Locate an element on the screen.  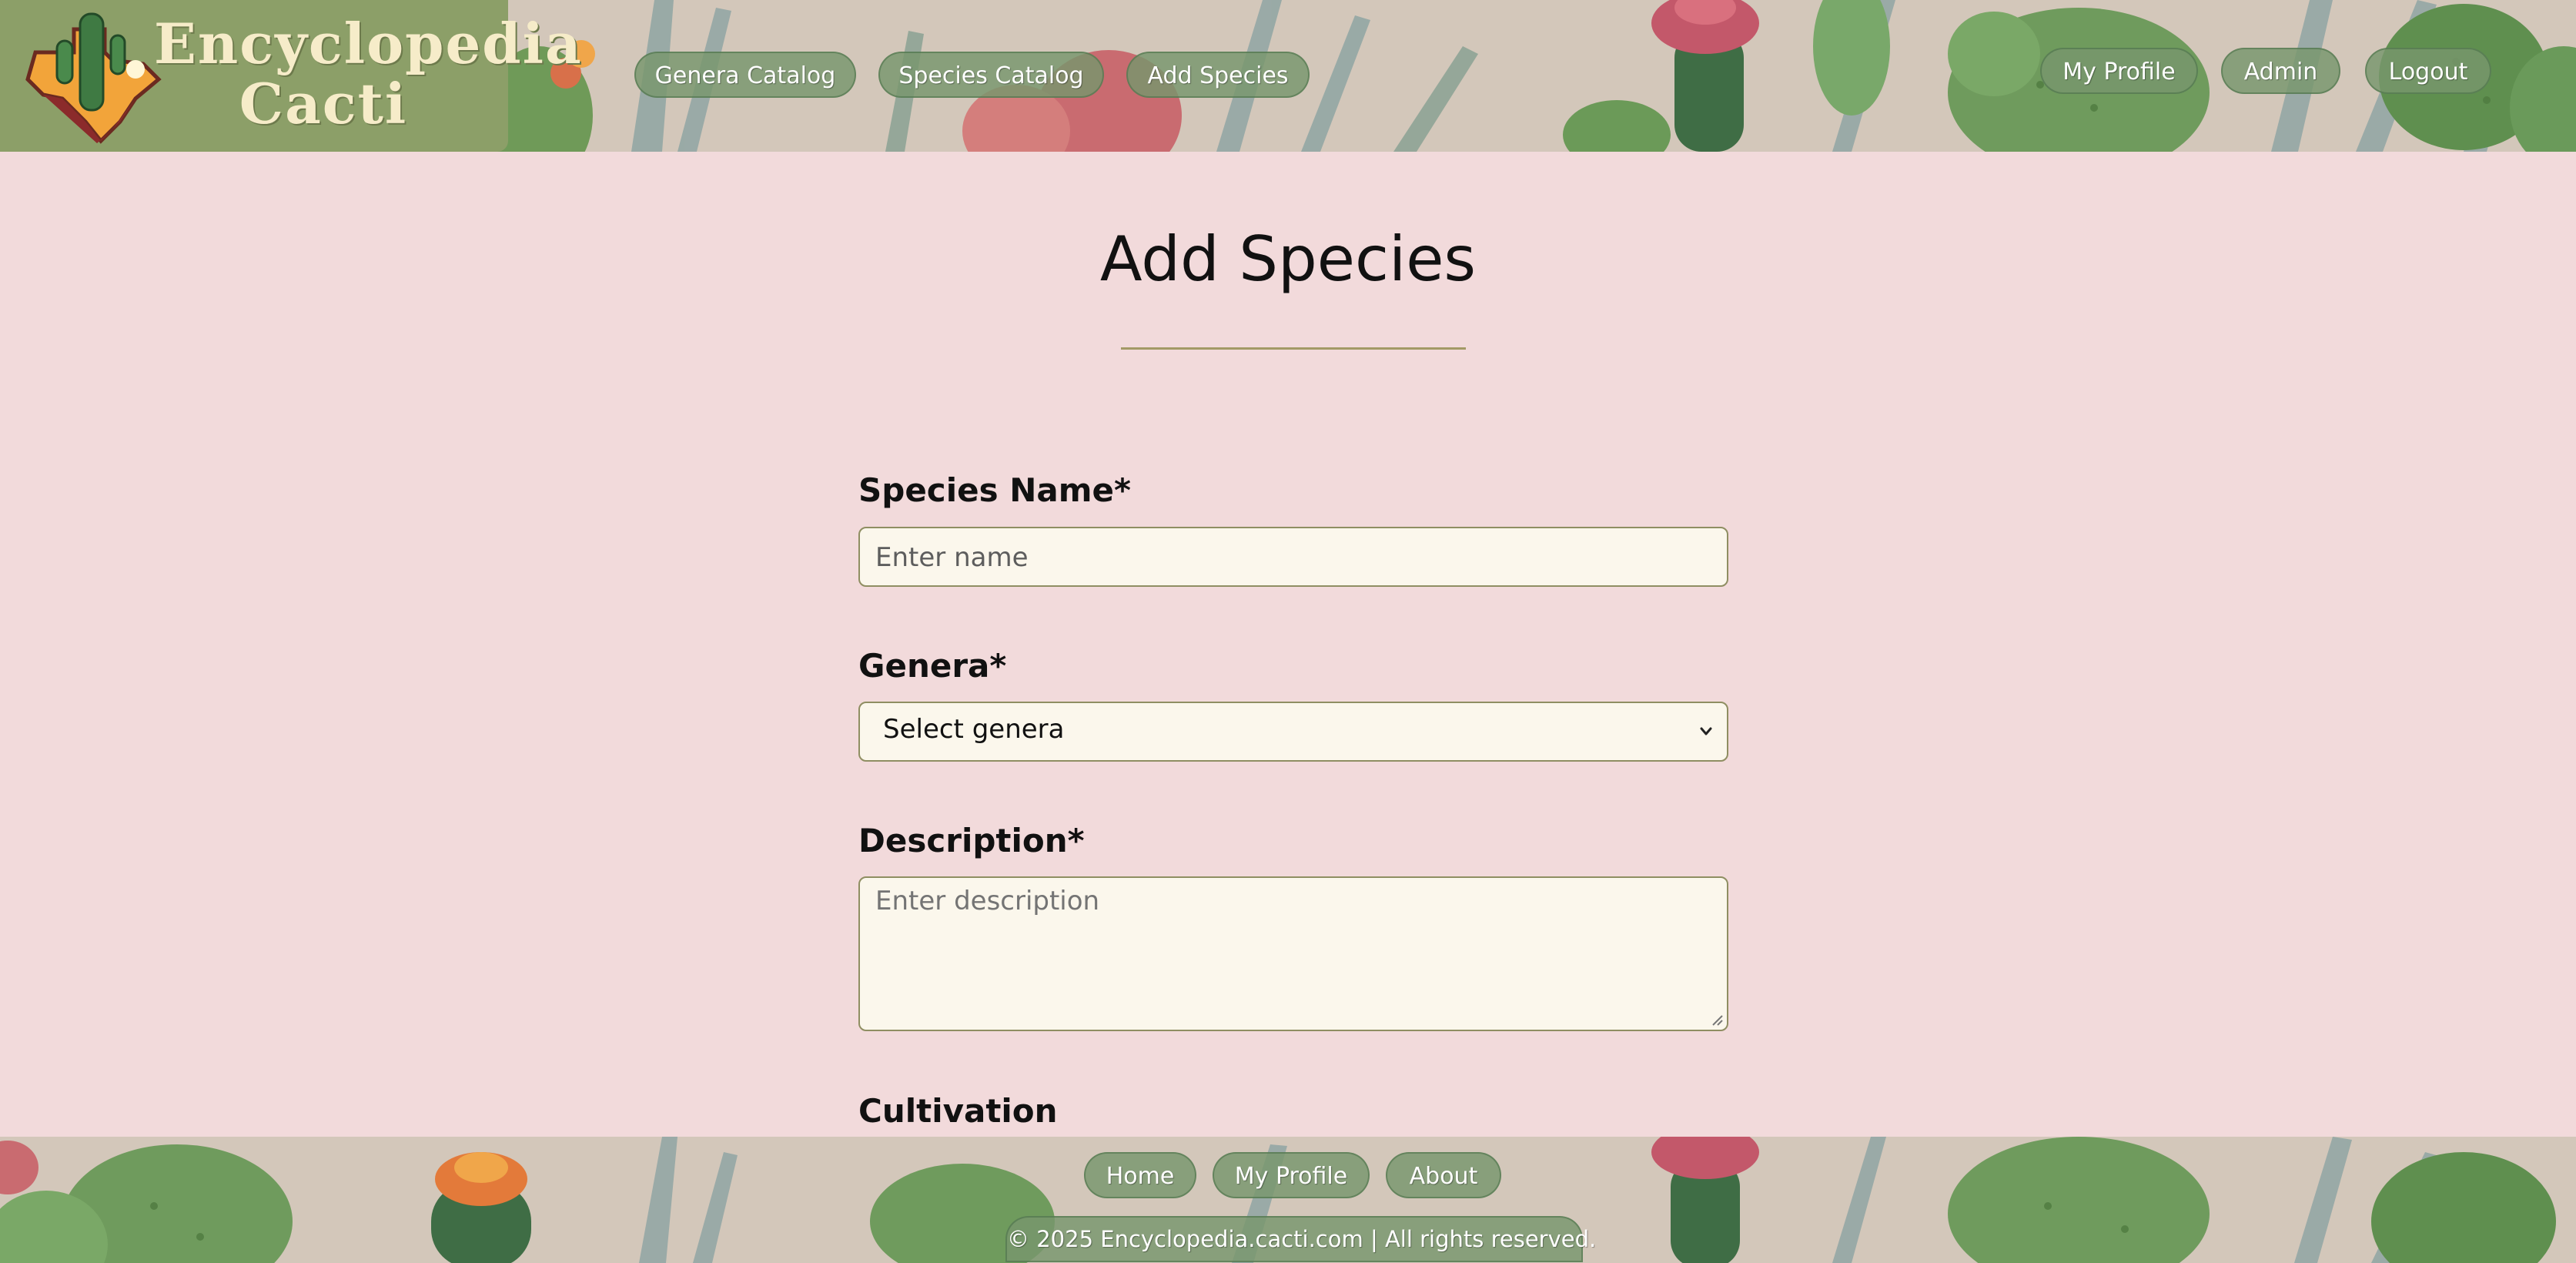
nav-my-profile: My Profile is located at coordinates (2119, 71).